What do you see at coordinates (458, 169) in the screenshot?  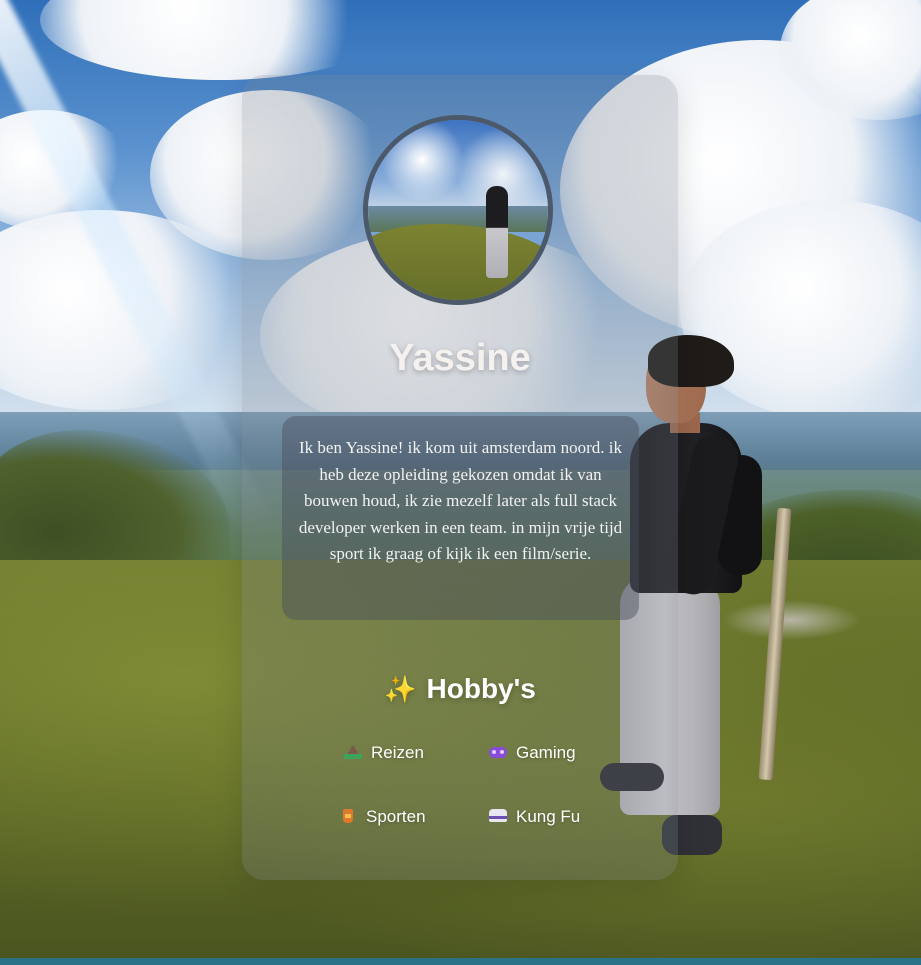 I see `avatar-sky` at bounding box center [458, 169].